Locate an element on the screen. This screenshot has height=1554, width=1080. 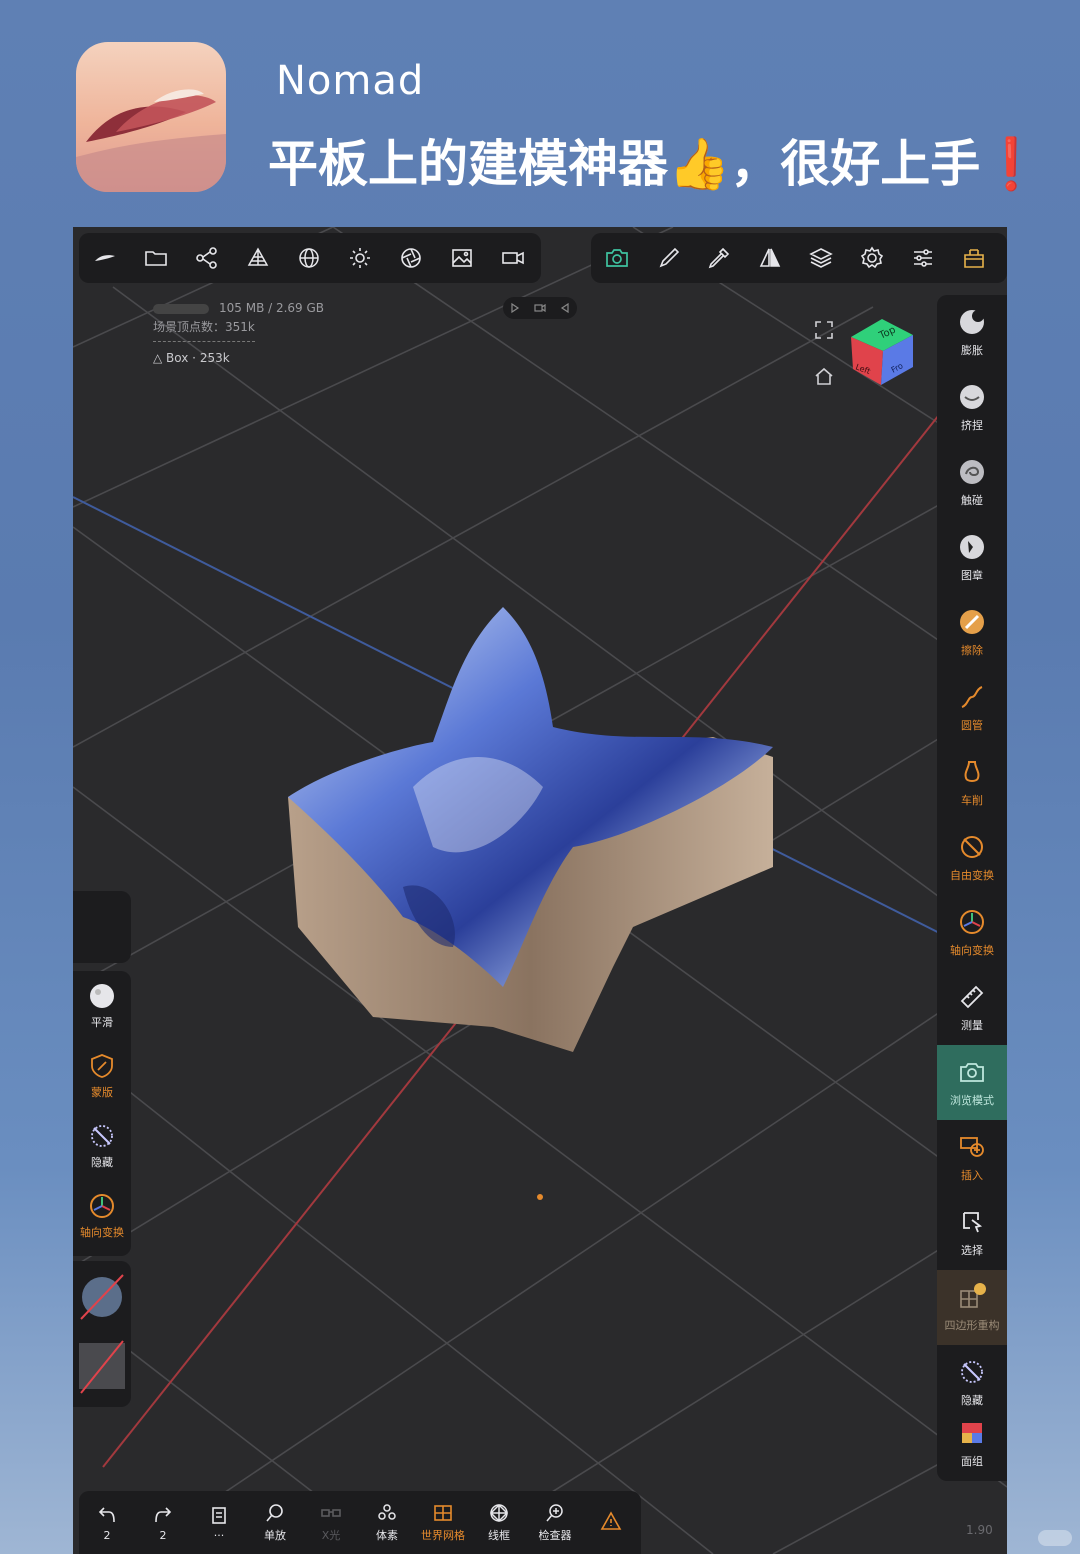
selected-object-vertices: 253k is located at coordinates (214, 358).